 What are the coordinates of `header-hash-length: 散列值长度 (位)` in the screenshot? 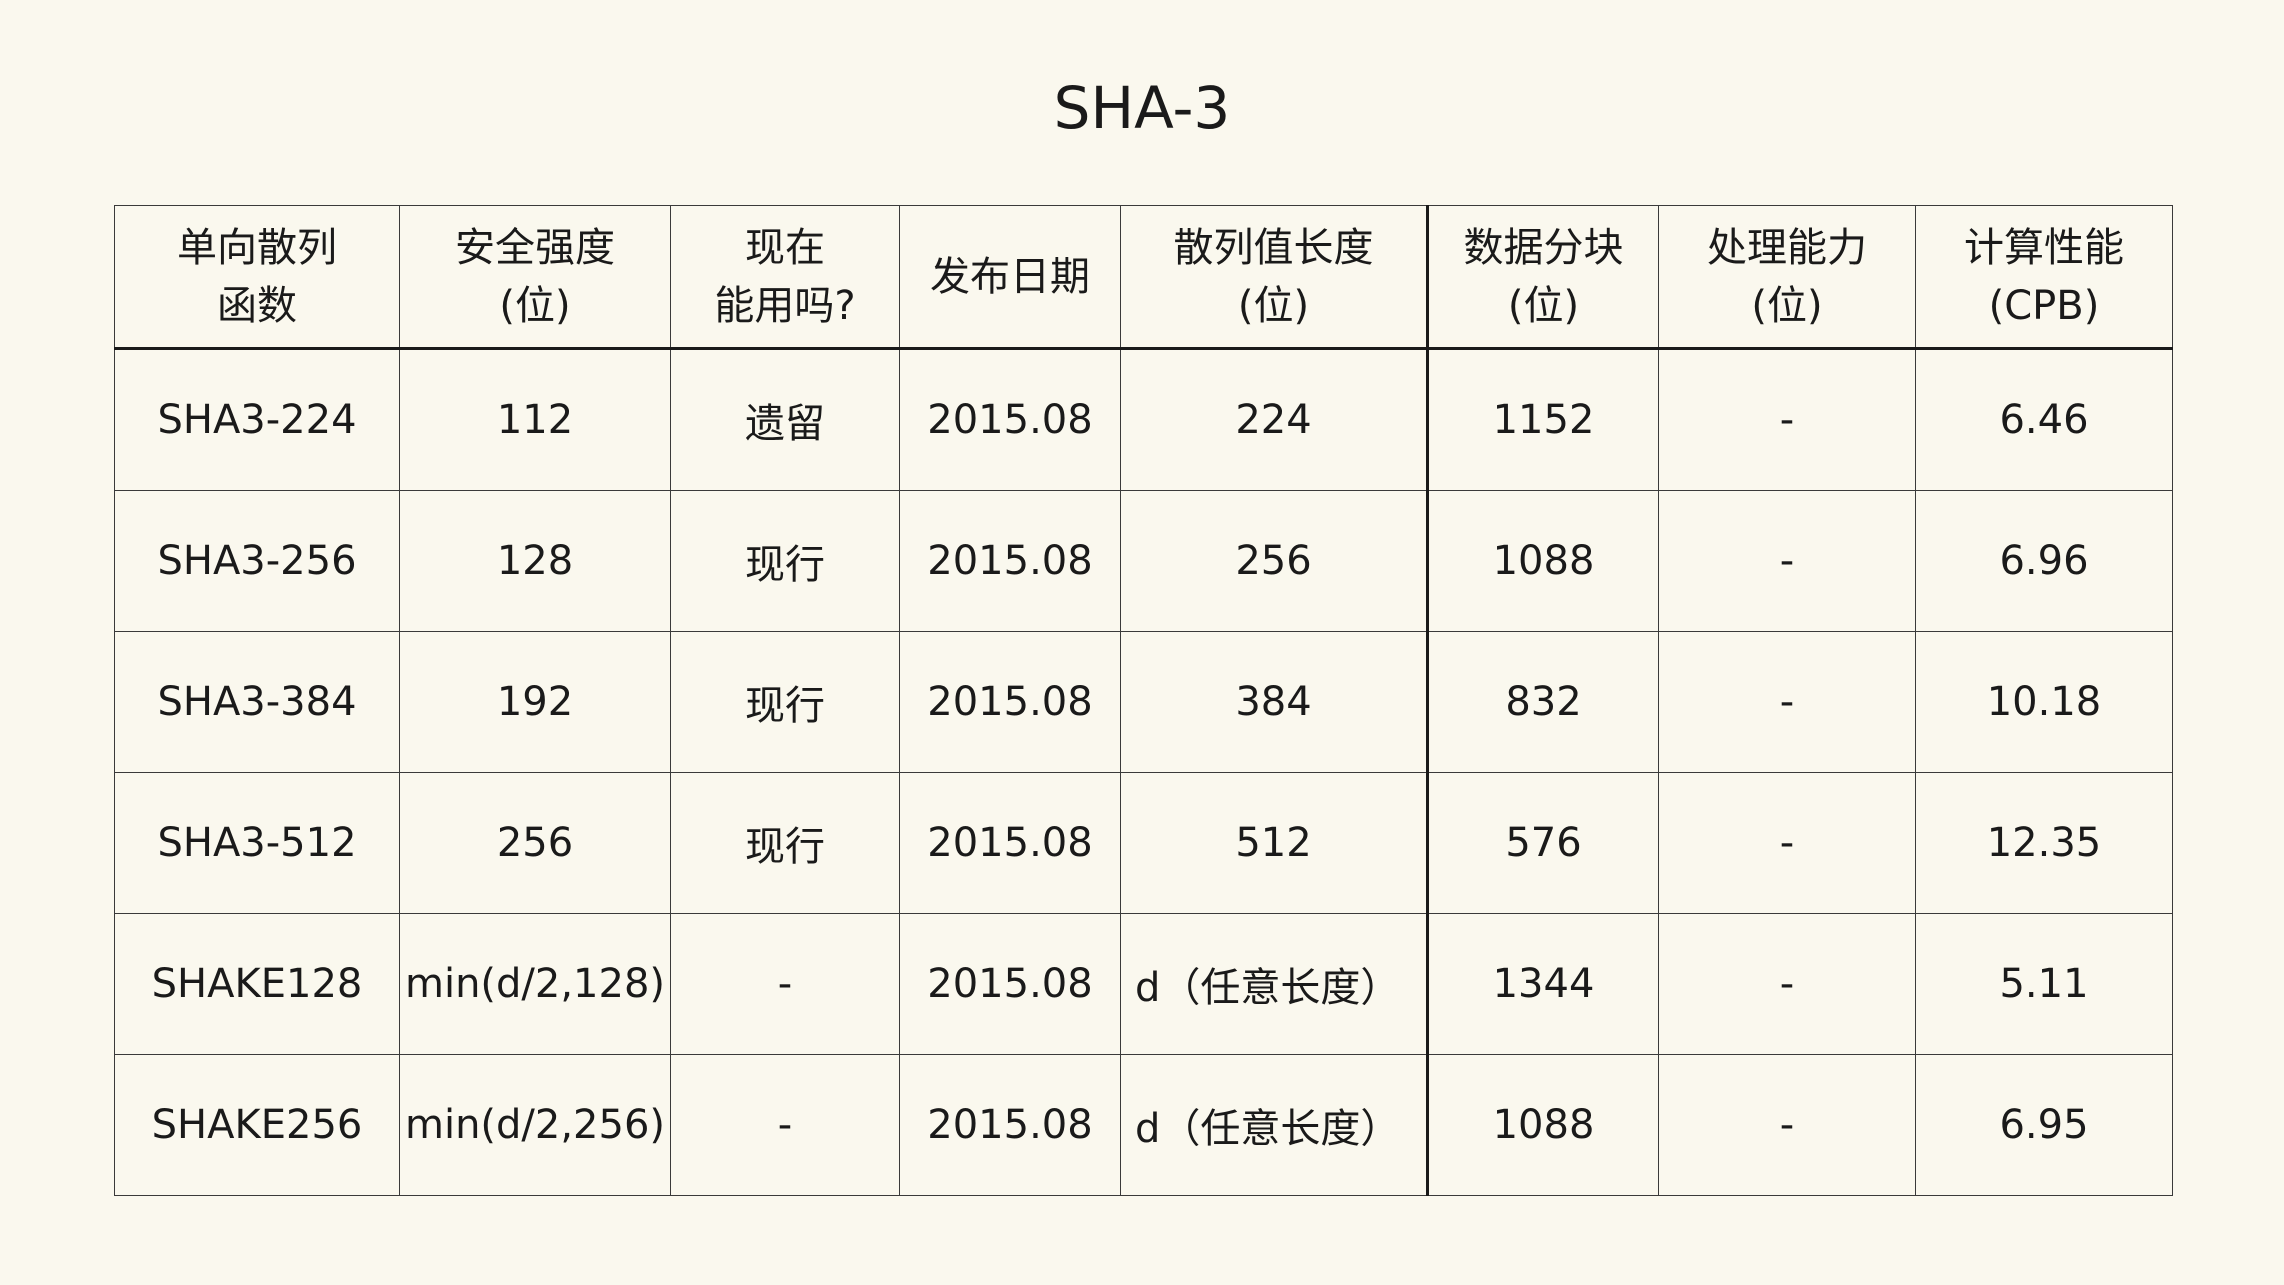 It's located at (1274, 277).